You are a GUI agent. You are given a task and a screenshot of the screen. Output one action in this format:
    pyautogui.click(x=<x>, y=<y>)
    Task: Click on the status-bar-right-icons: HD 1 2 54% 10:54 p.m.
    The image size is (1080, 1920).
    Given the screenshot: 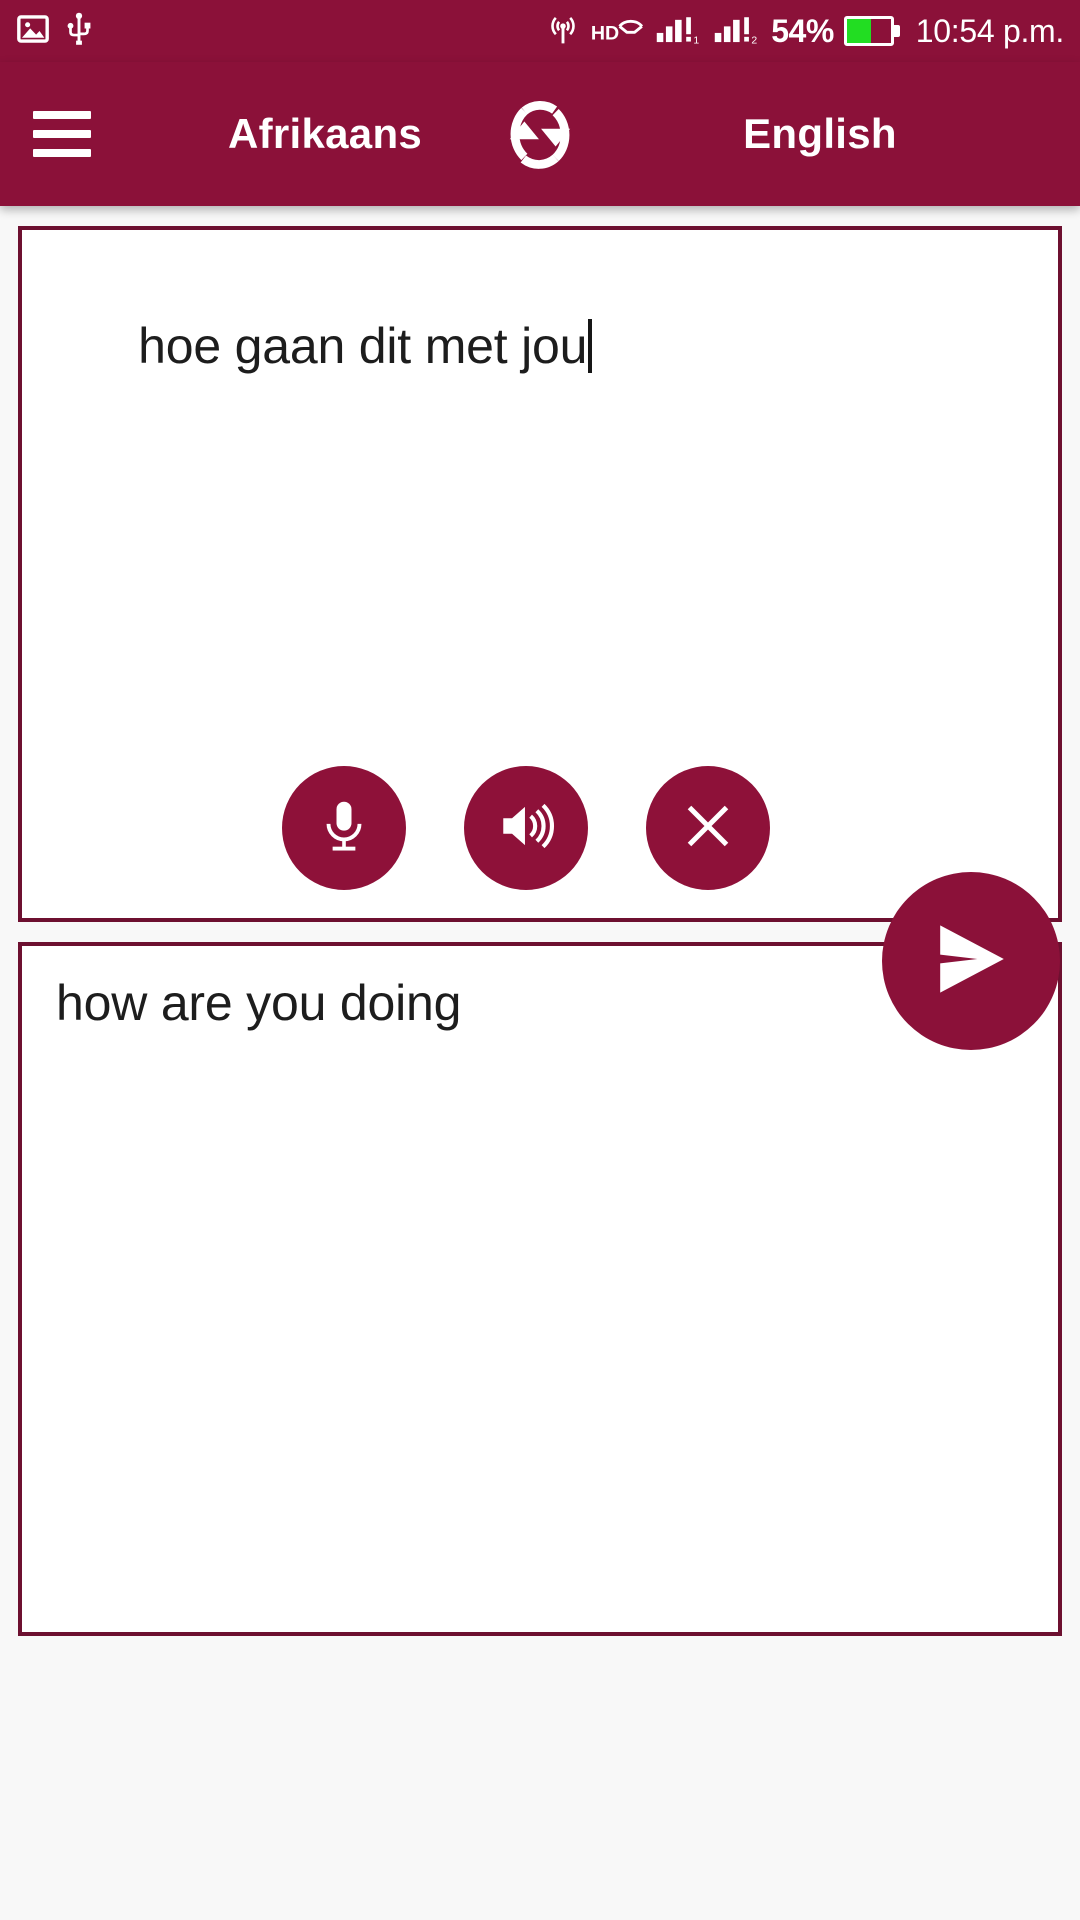 What is the action you would take?
    pyautogui.click(x=813, y=31)
    